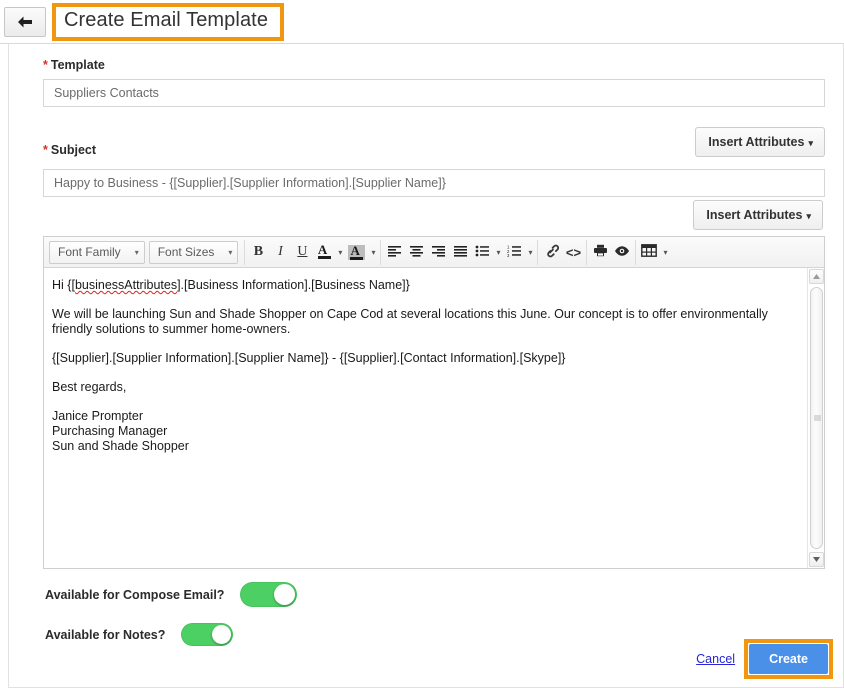 The width and height of the screenshot is (844, 688). I want to click on print-button, so click(600, 252).